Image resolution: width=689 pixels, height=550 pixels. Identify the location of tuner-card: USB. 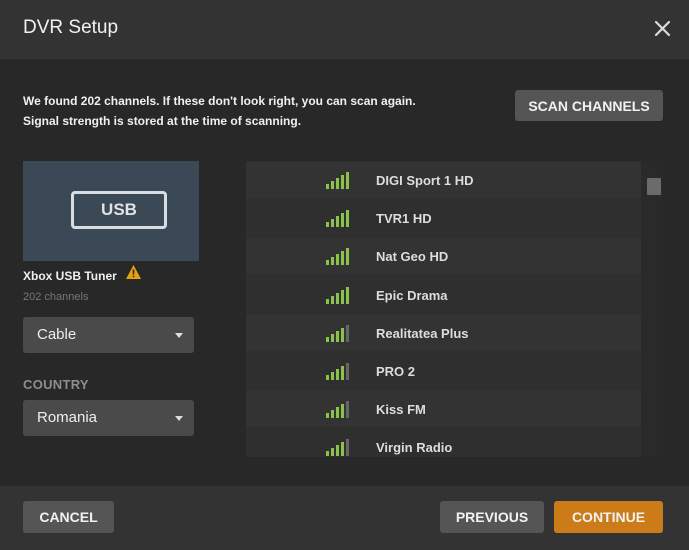
(111, 211).